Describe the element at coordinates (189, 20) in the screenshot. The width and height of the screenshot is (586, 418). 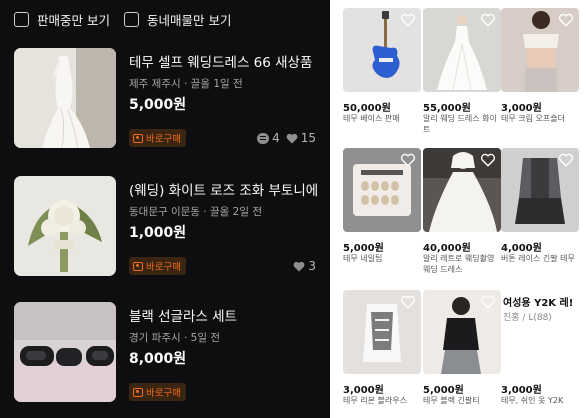
I see `filter-neighborhood-label: 동네매물만 보기` at that location.